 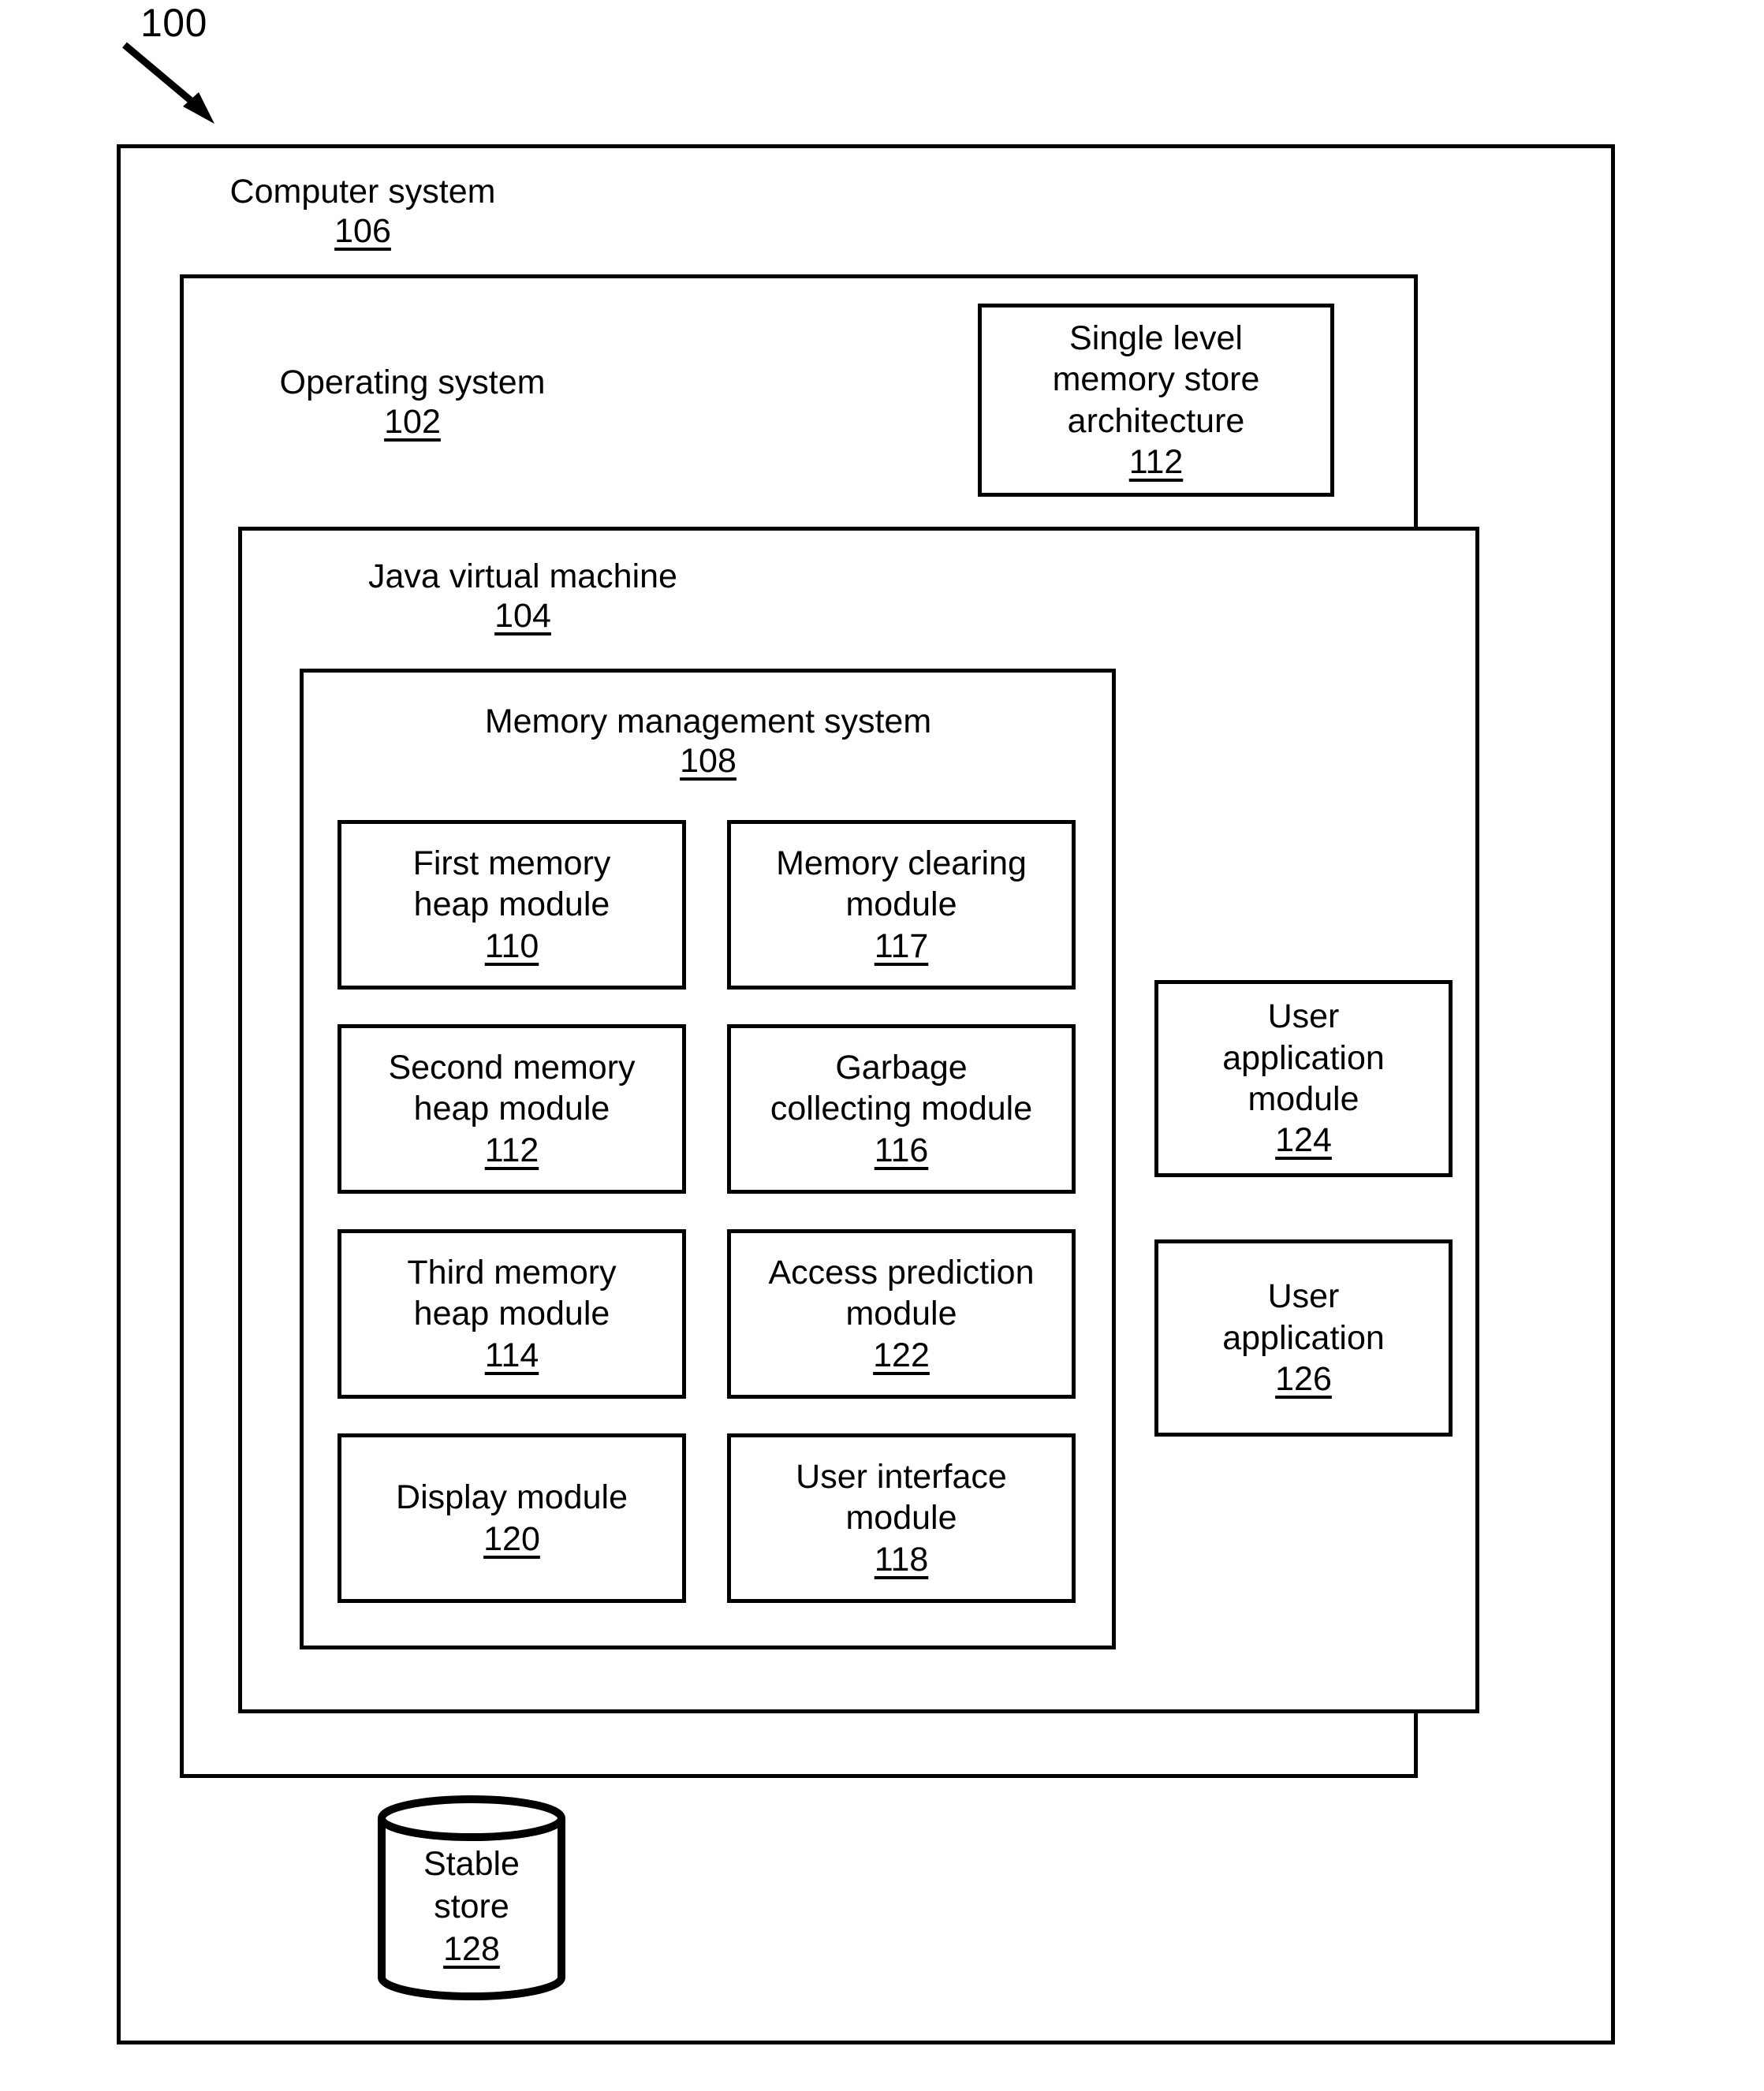 I want to click on user-app-0-line-3: module, so click(x=1303, y=1099).